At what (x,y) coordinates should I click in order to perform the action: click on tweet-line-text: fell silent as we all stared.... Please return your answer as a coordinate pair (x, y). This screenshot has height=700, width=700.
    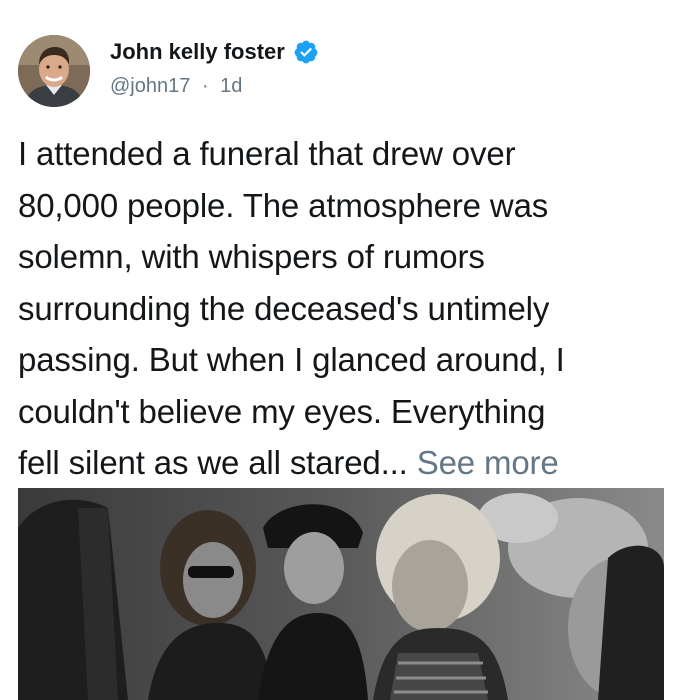
    Looking at the image, I should click on (213, 462).